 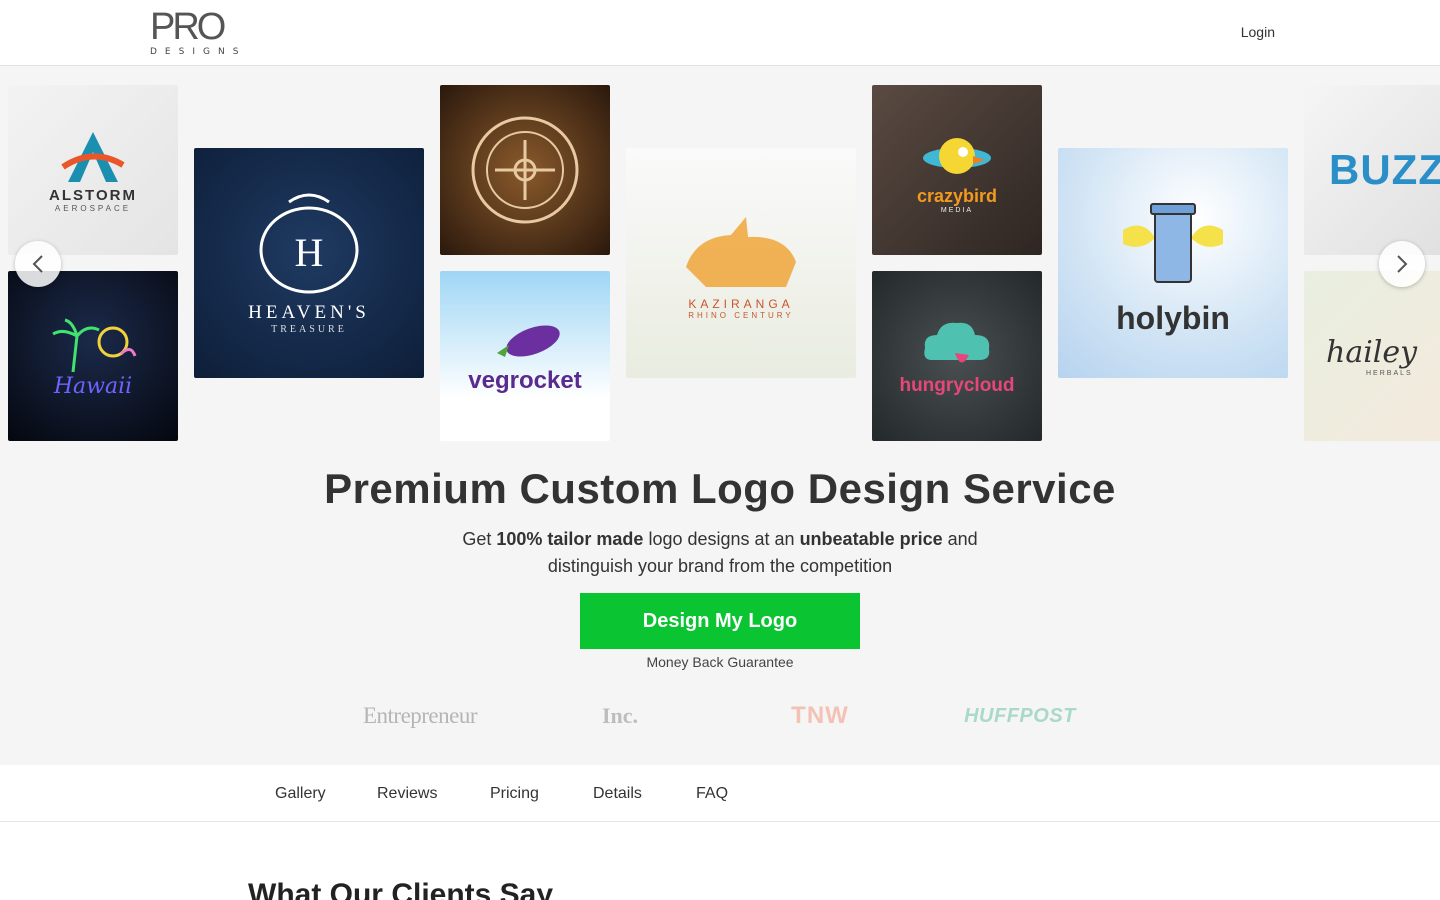 What do you see at coordinates (720, 861) in the screenshot?
I see `reviews-section` at bounding box center [720, 861].